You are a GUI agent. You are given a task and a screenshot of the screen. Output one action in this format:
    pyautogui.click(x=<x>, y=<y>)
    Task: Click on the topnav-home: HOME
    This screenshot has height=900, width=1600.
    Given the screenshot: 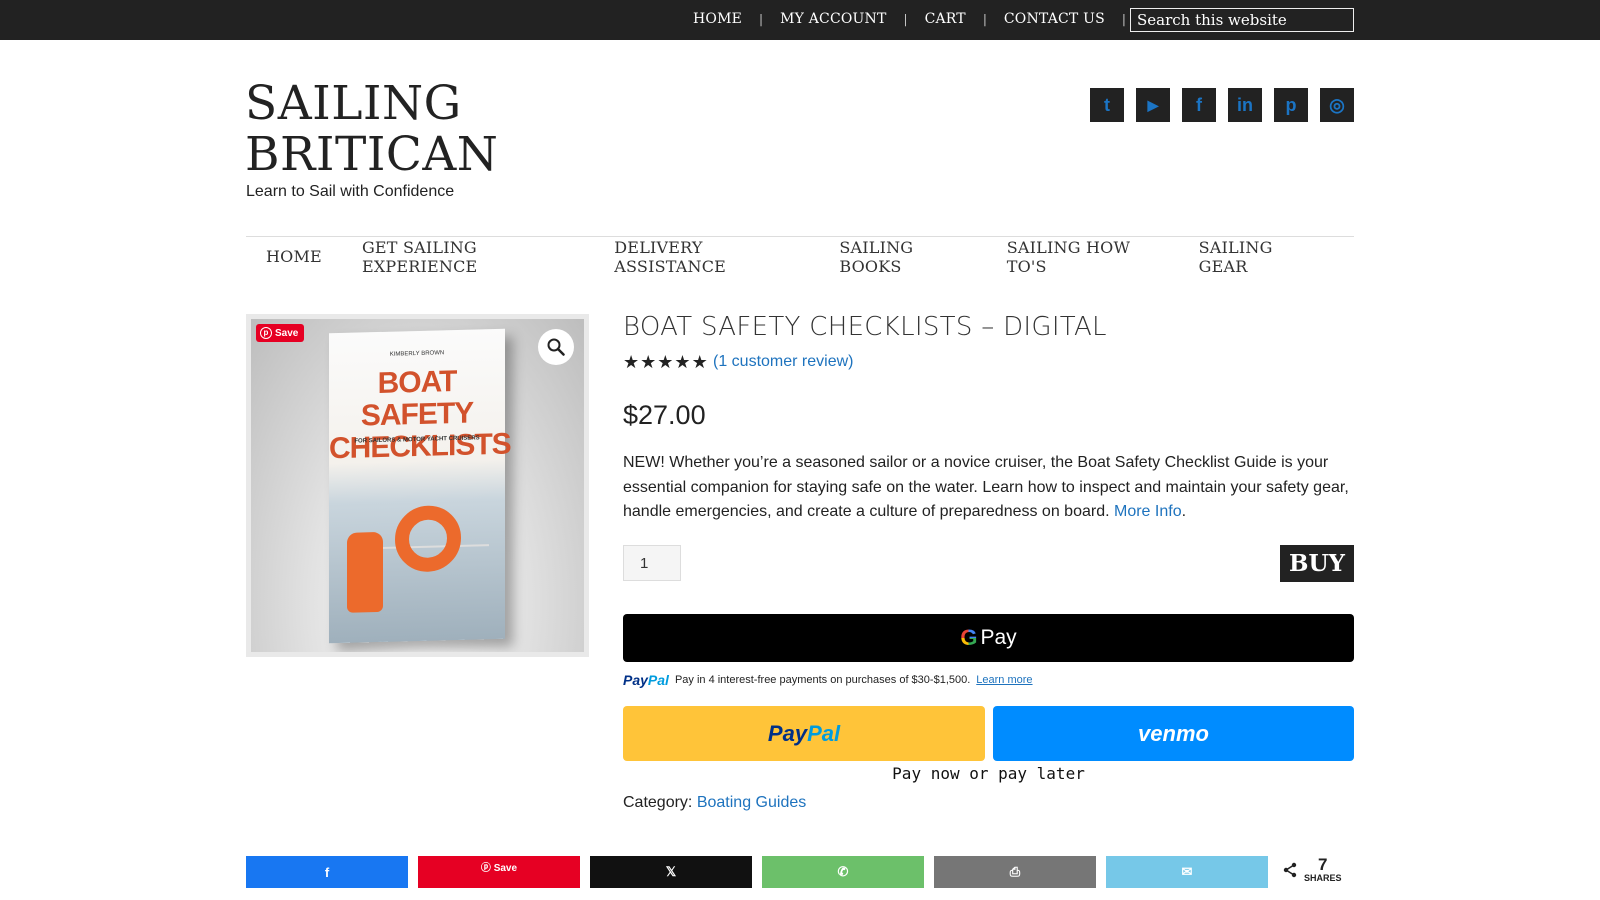 What is the action you would take?
    pyautogui.click(x=717, y=19)
    